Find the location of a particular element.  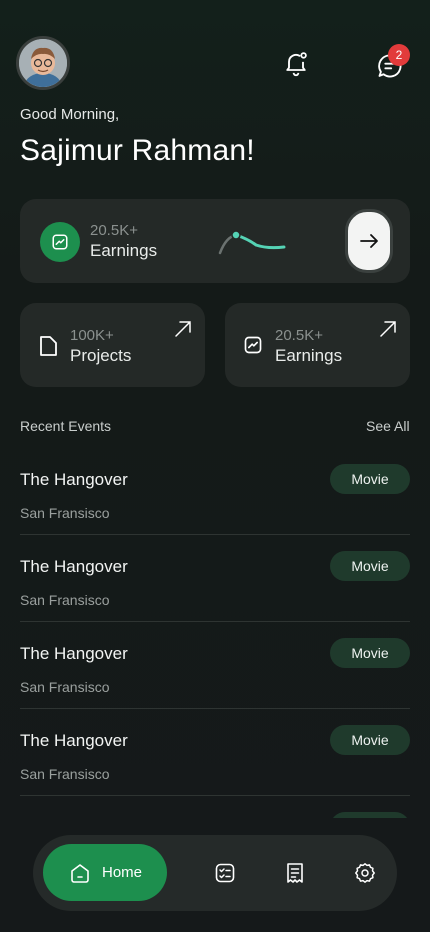

nav-tasks-button is located at coordinates (225, 873).